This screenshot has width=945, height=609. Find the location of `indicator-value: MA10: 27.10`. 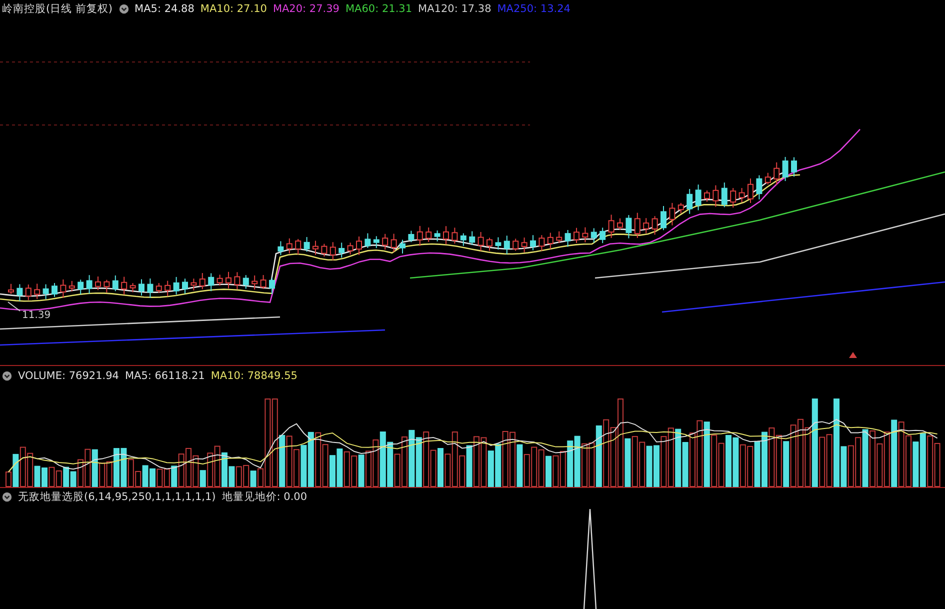

indicator-value: MA10: 27.10 is located at coordinates (233, 9).